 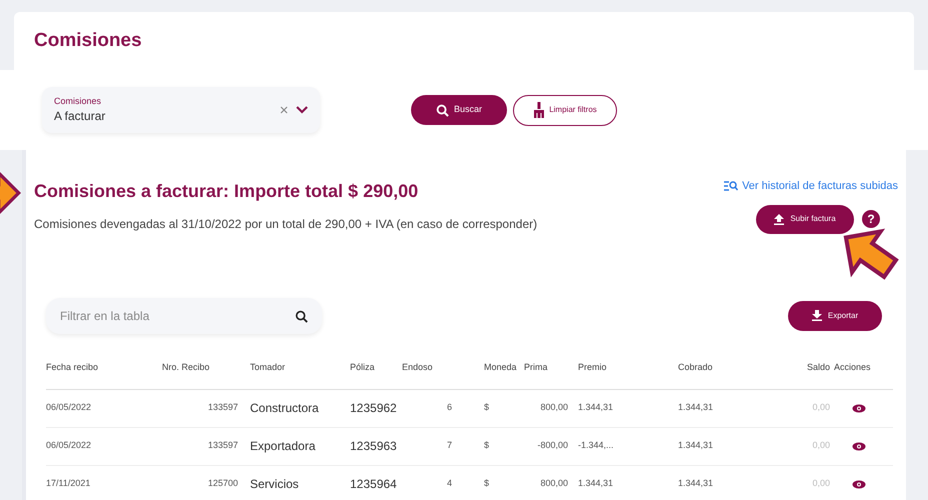 What do you see at coordinates (282, 446) in the screenshot?
I see `table-cell-text: Exportadora` at bounding box center [282, 446].